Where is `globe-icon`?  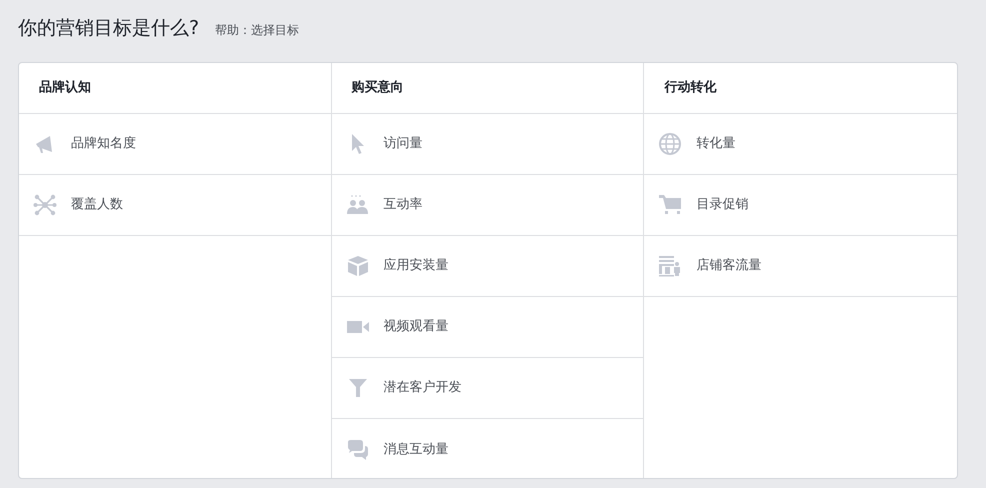 globe-icon is located at coordinates (670, 144).